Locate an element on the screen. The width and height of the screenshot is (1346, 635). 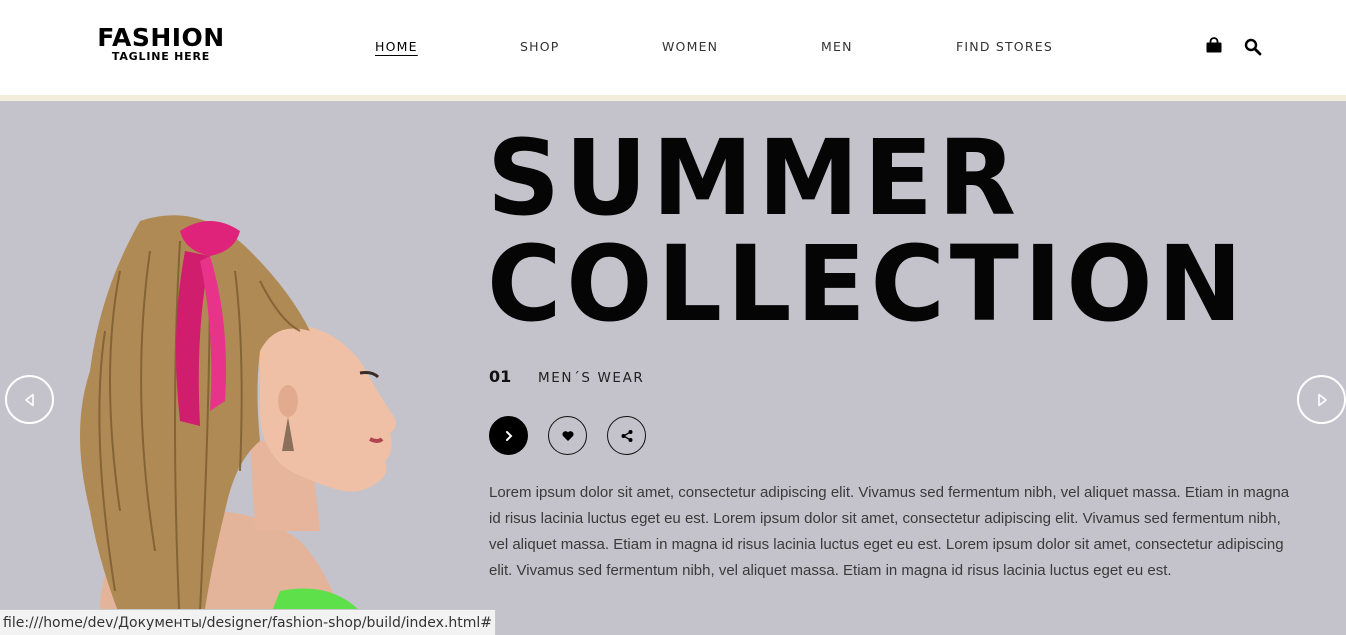
main-nav: HOME SHOP WOMEN MEN FIND STORES is located at coordinates (673, 49).